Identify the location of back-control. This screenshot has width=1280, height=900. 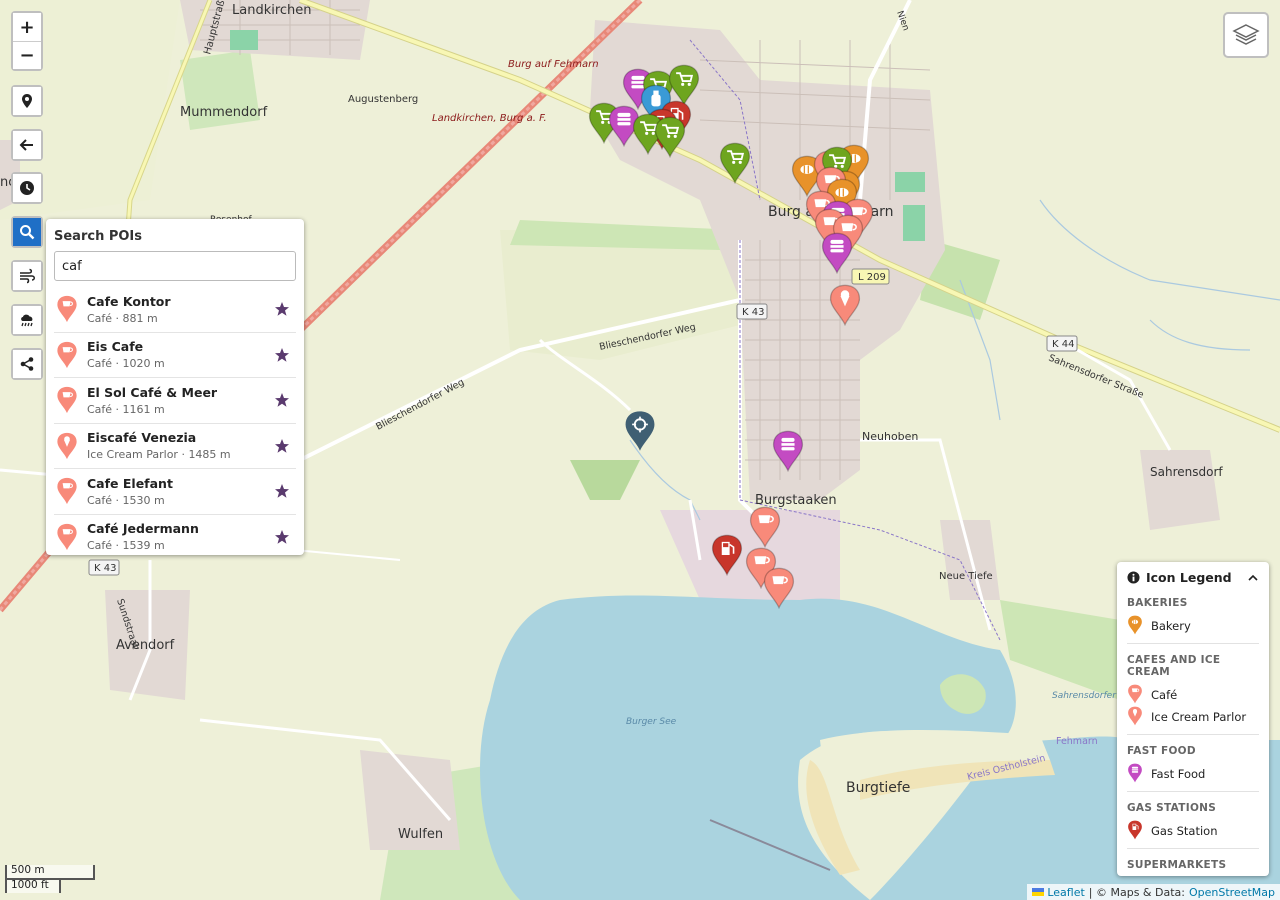
(27, 145).